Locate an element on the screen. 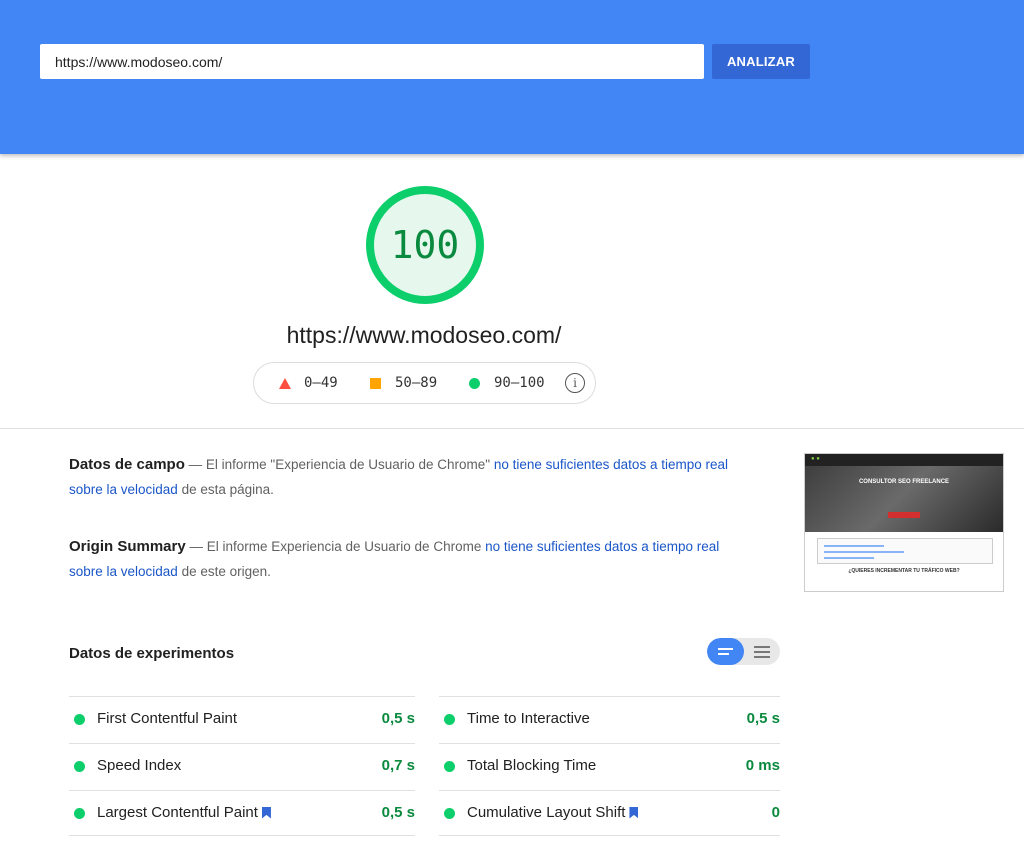  triangle-icon is located at coordinates (285, 383).